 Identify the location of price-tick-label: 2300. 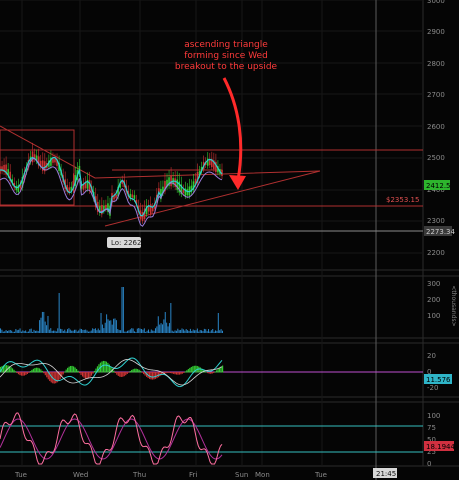
(436, 221).